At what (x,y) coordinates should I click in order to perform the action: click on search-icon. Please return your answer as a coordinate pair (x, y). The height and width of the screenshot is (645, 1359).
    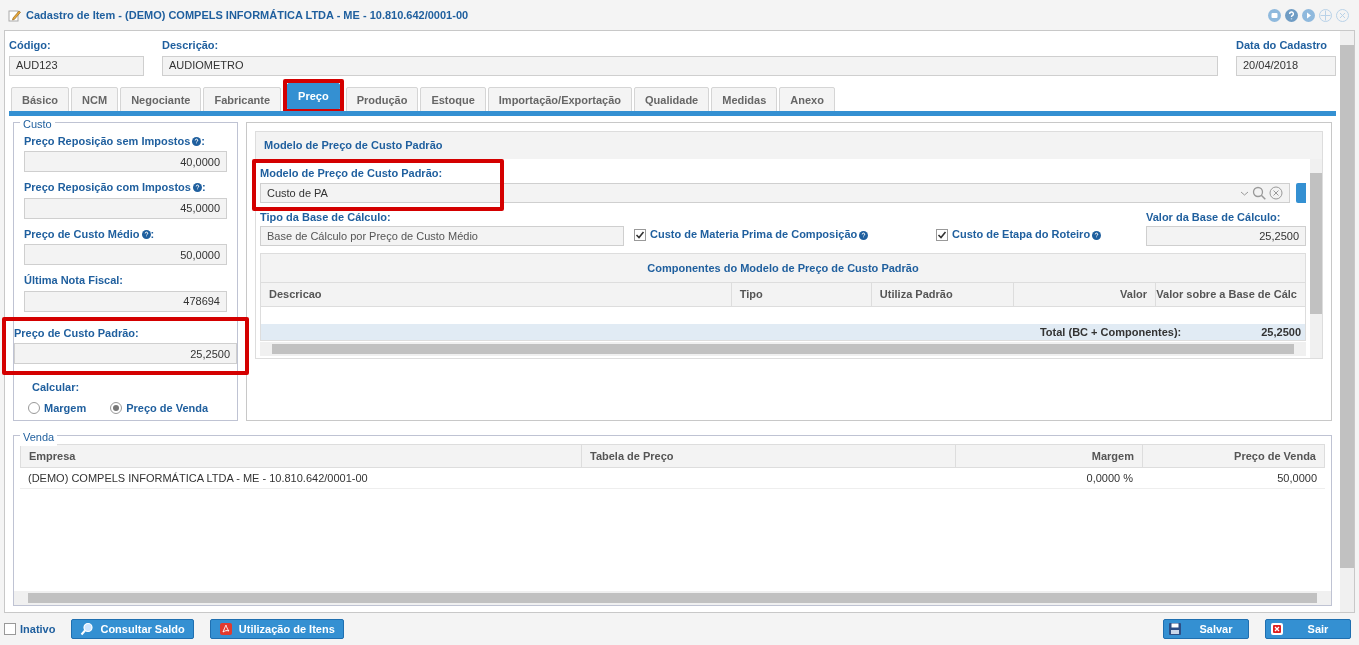
    Looking at the image, I should click on (1259, 193).